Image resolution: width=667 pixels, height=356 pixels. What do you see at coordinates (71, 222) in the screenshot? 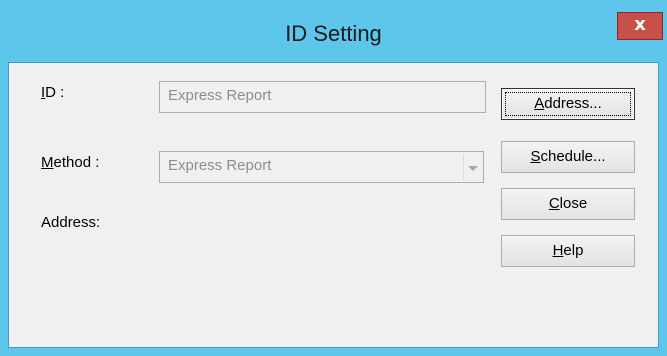
I see `address-label: Address:` at bounding box center [71, 222].